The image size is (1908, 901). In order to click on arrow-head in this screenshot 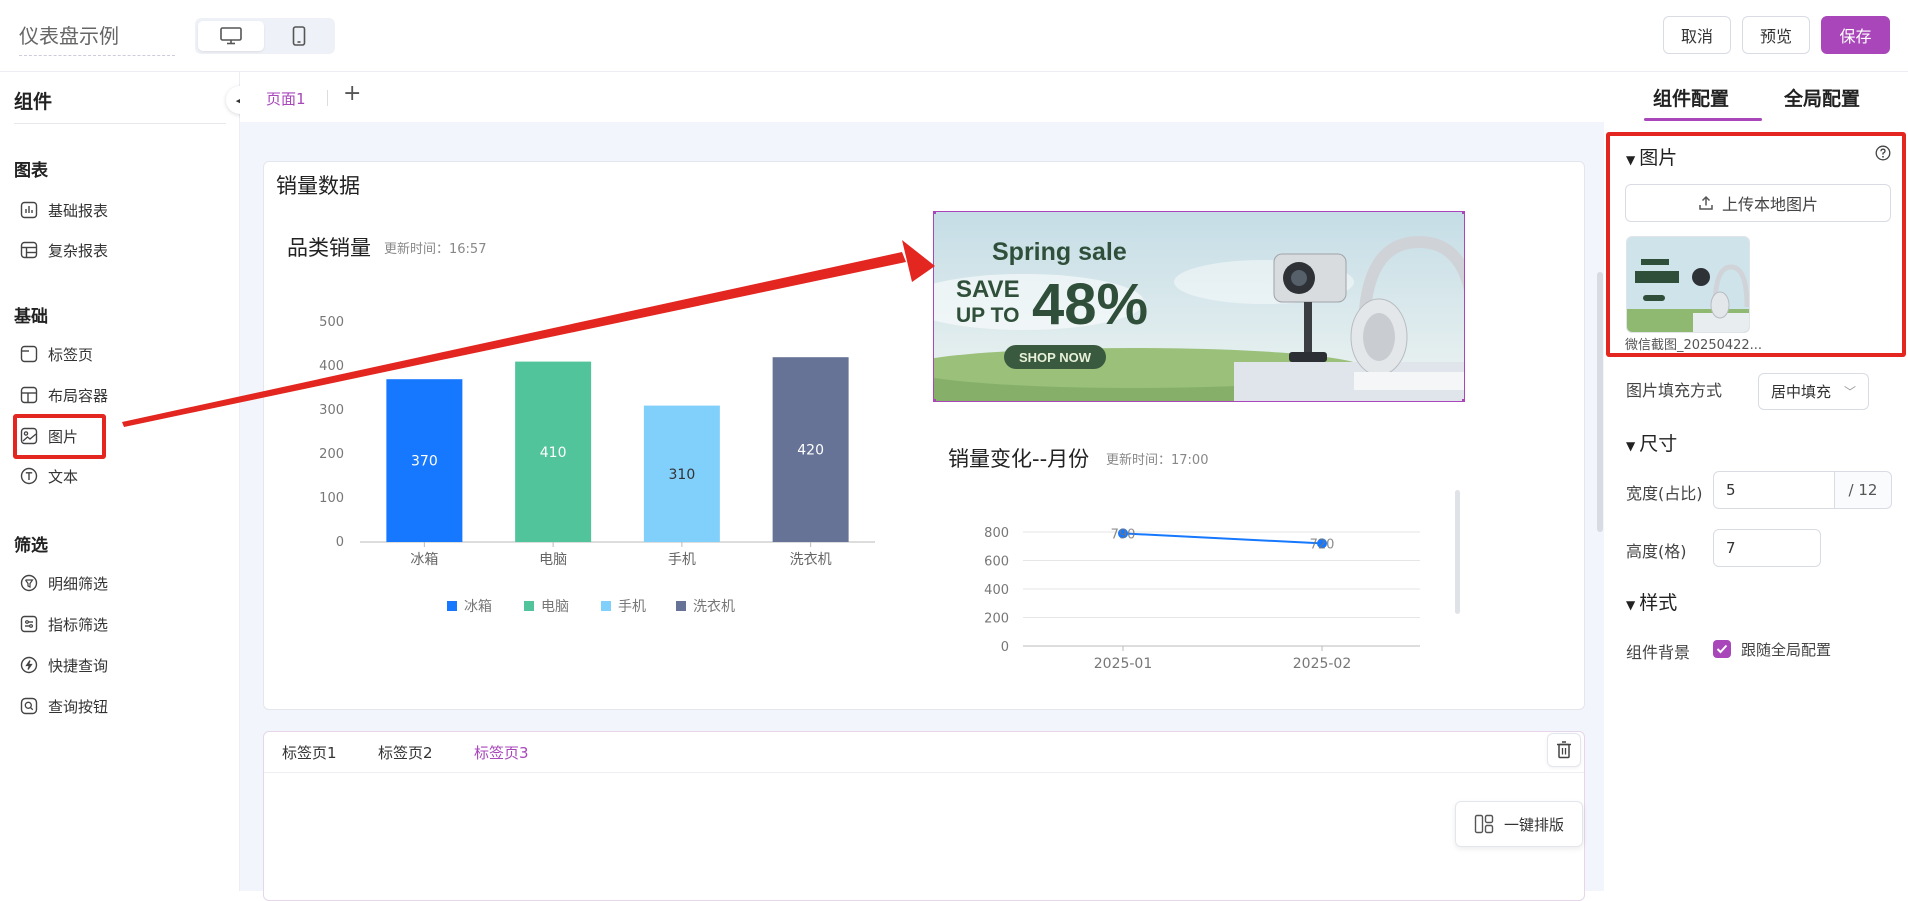, I will do `click(918, 261)`.